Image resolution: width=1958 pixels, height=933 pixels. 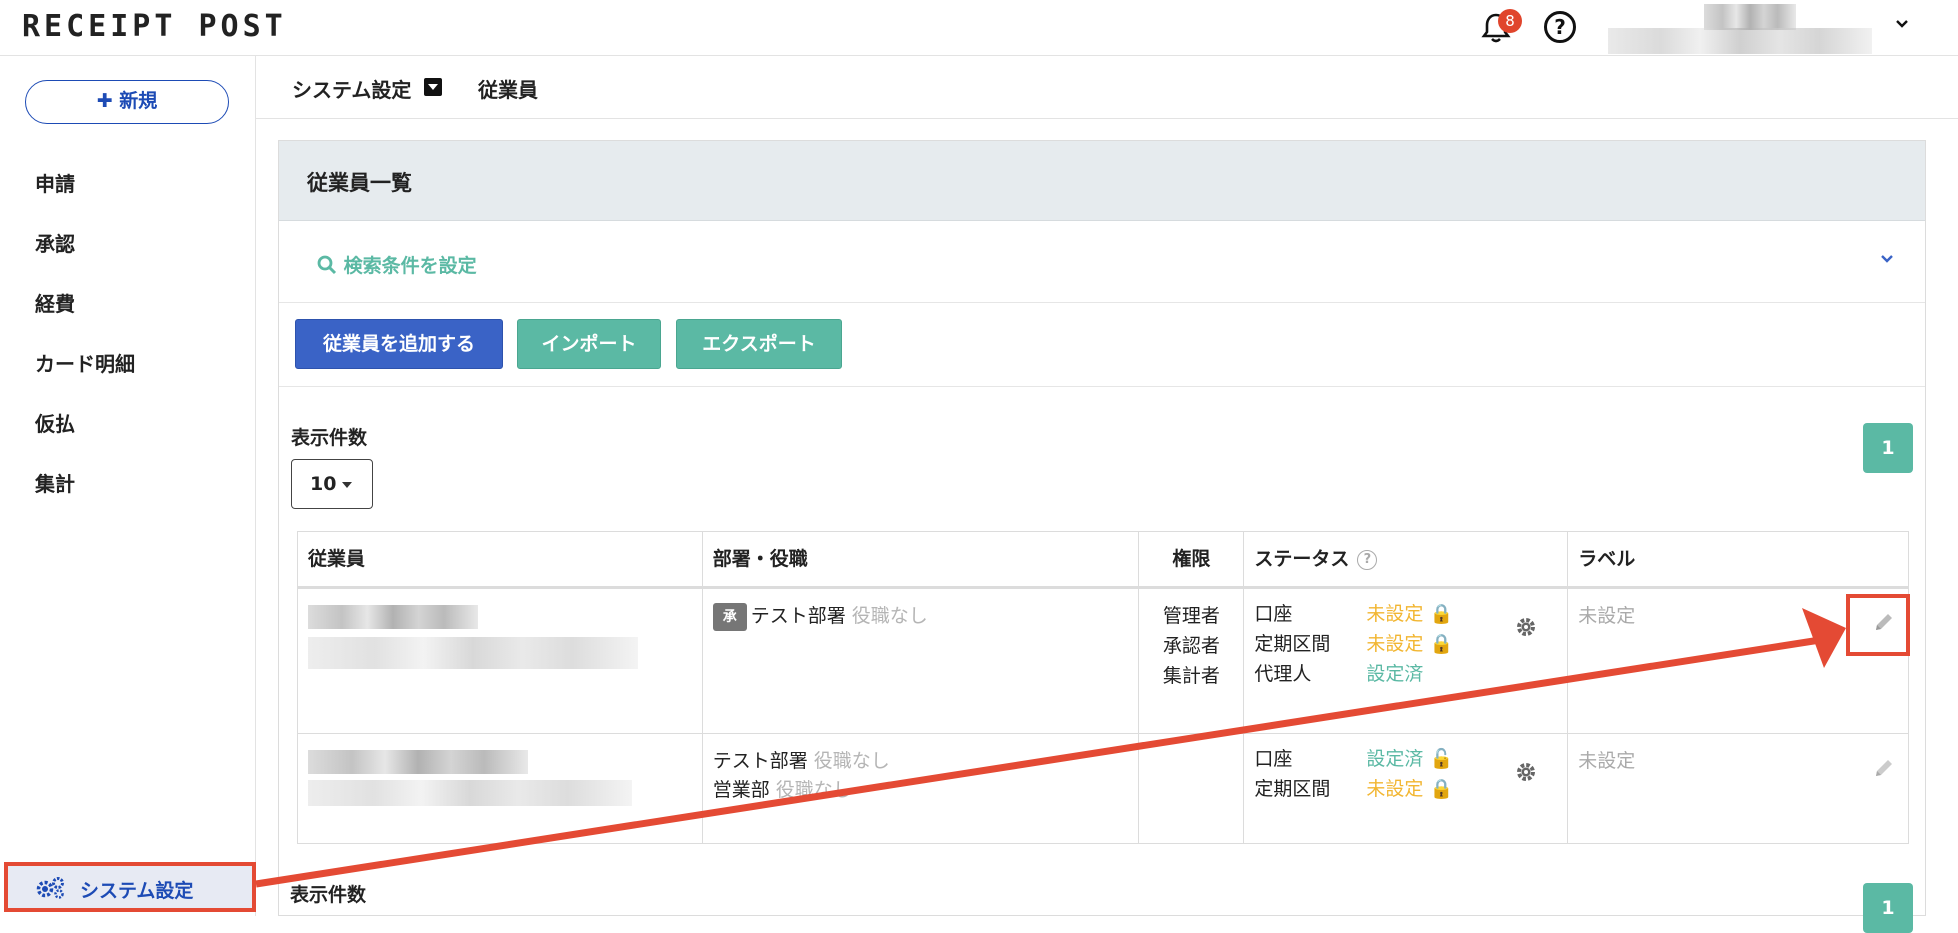 I want to click on user-name-blurred, so click(x=1740, y=41).